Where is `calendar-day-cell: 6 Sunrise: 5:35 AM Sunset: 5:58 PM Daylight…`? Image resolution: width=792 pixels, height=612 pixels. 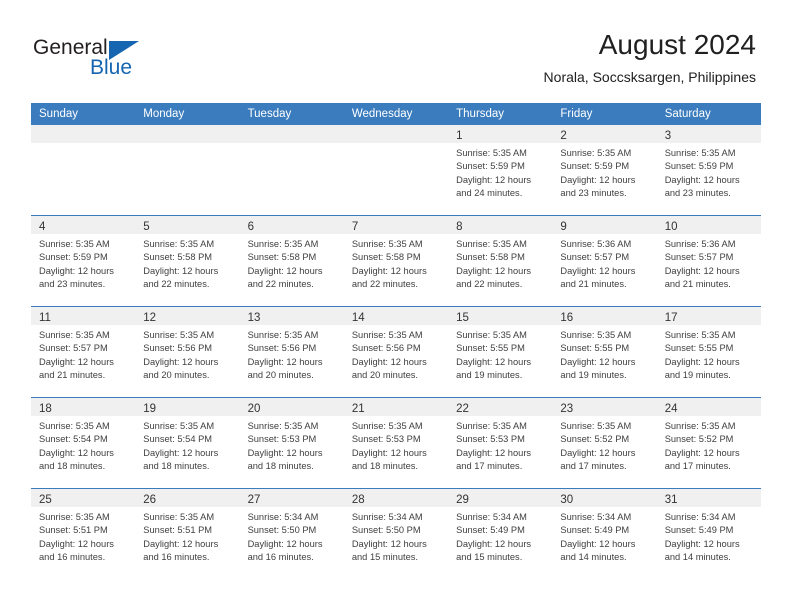
calendar-day-cell: 6 Sunrise: 5:35 AM Sunset: 5:58 PM Daylight… is located at coordinates (291, 261).